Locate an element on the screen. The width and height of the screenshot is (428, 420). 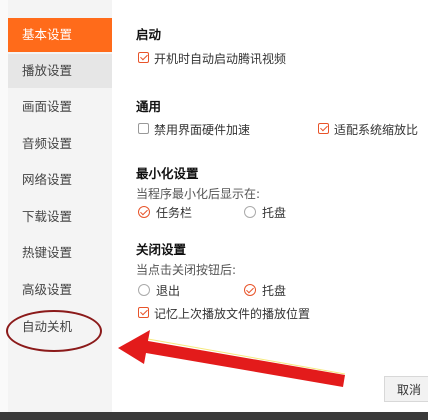
annotation-arrow-icon is located at coordinates (232, 358).